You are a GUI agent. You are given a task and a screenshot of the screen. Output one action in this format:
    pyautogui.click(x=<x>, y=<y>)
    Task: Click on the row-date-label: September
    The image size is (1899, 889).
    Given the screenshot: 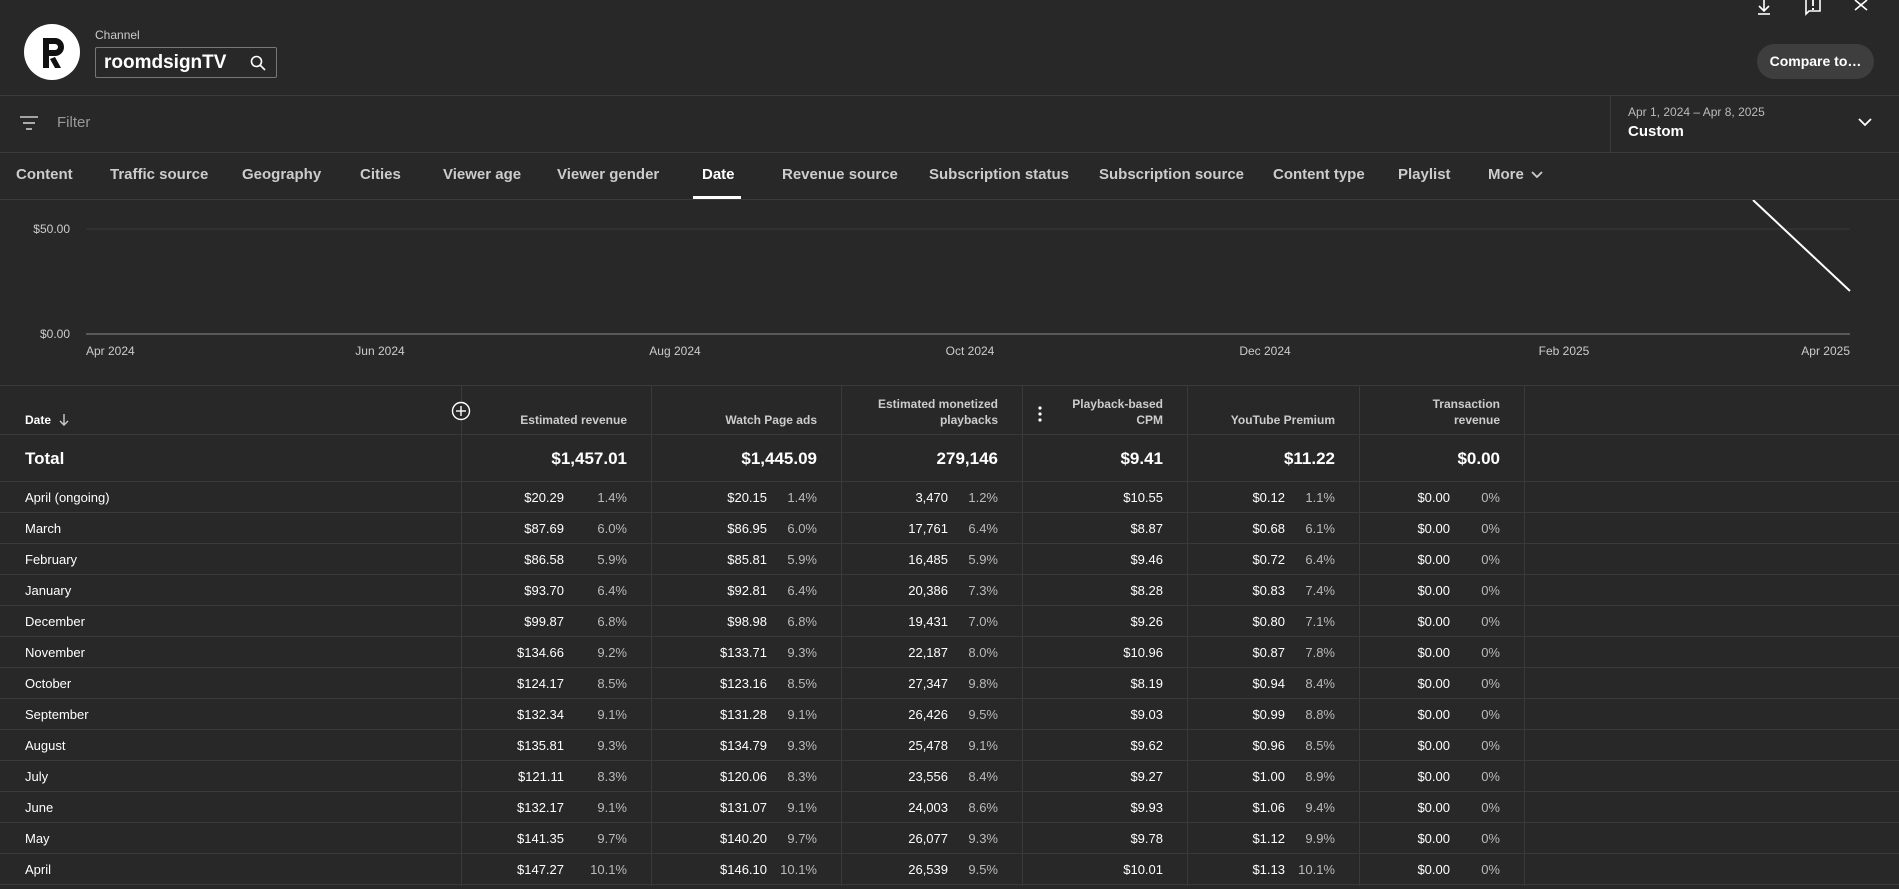 What is the action you would take?
    pyautogui.click(x=57, y=714)
    